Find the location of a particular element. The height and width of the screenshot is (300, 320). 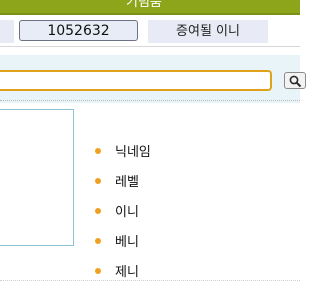

attribute-label: 이니 is located at coordinates (127, 212).